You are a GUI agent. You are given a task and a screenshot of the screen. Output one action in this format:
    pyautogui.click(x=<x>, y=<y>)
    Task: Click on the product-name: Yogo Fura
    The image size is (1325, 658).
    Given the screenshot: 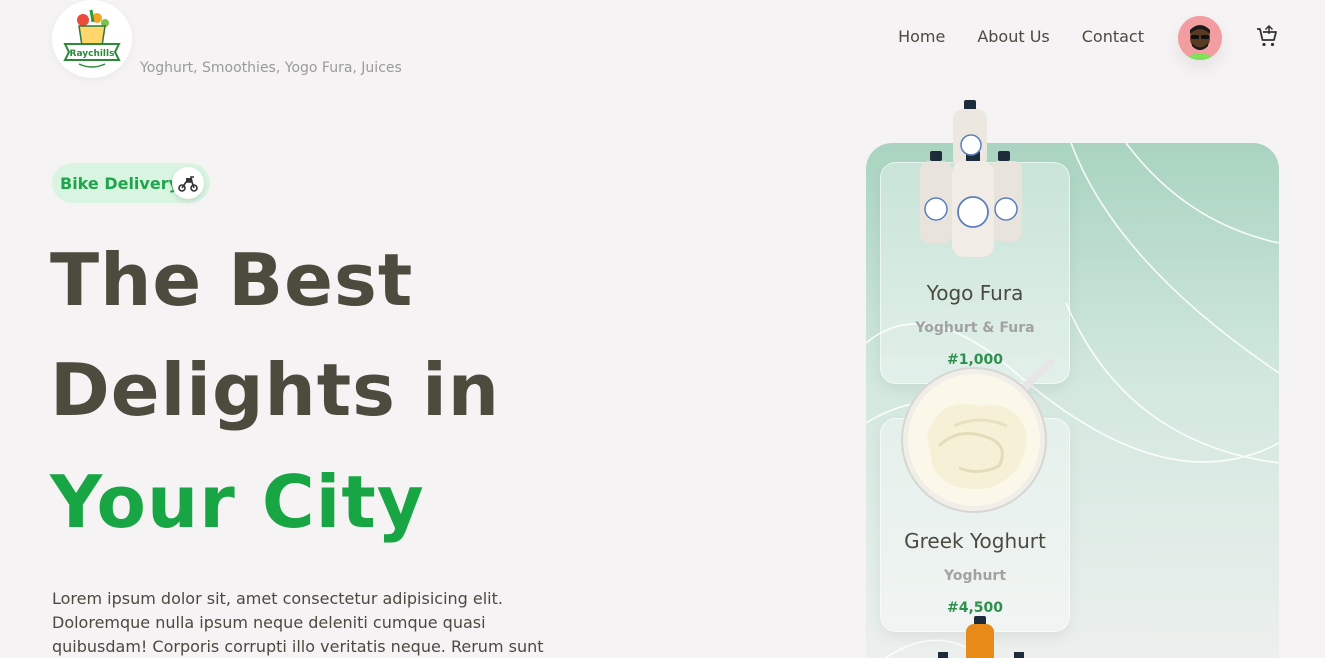 What is the action you would take?
    pyautogui.click(x=975, y=293)
    